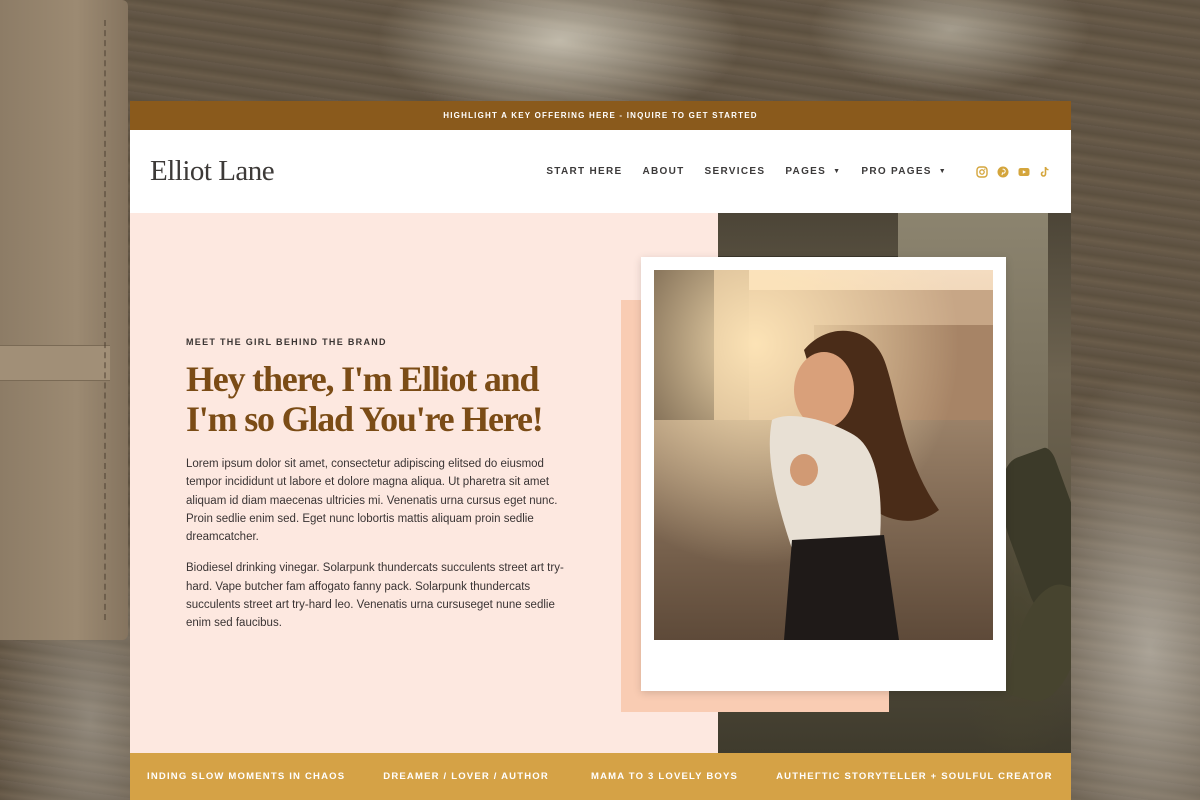 The image size is (1200, 800). I want to click on nav-start-here: START HERE, so click(584, 171).